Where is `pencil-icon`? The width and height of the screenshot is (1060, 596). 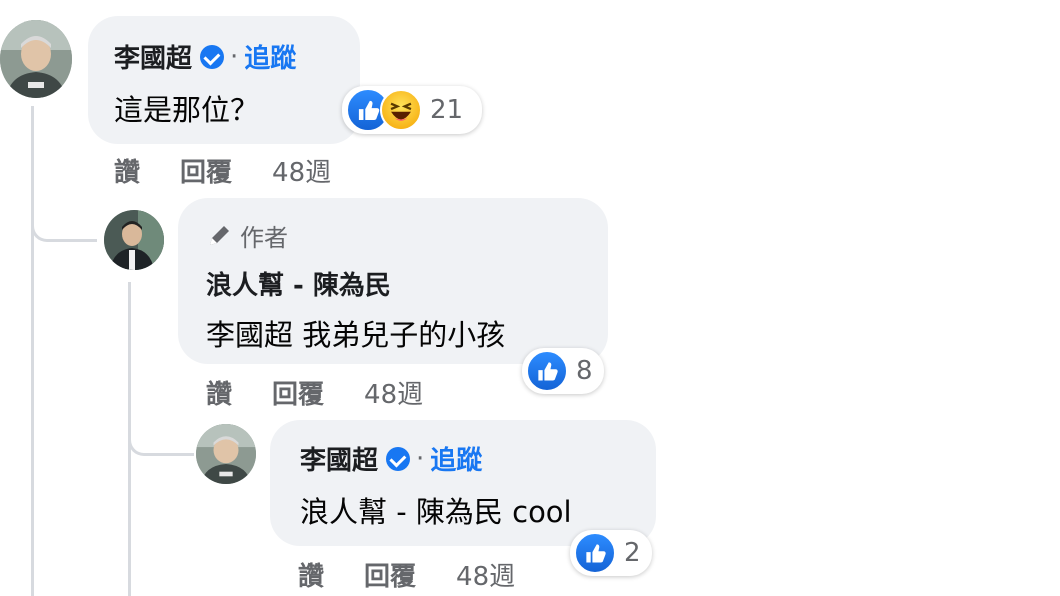
pencil-icon is located at coordinates (219, 236).